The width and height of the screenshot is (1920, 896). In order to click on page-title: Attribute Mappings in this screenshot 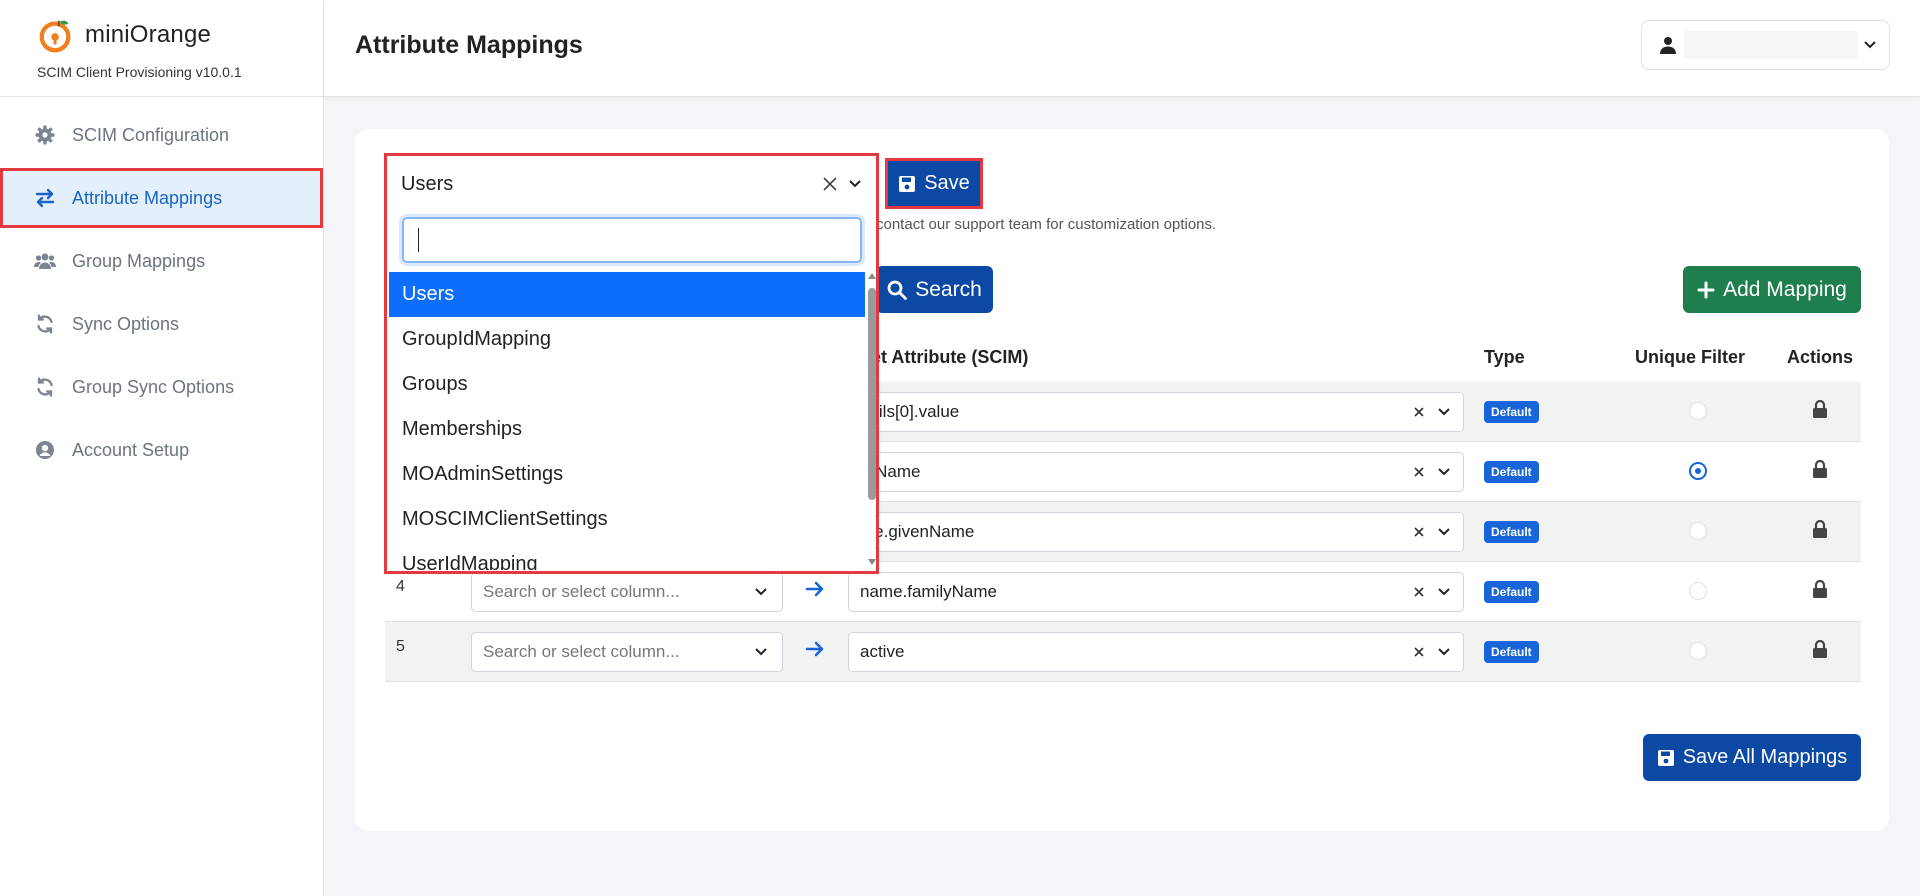, I will do `click(469, 45)`.